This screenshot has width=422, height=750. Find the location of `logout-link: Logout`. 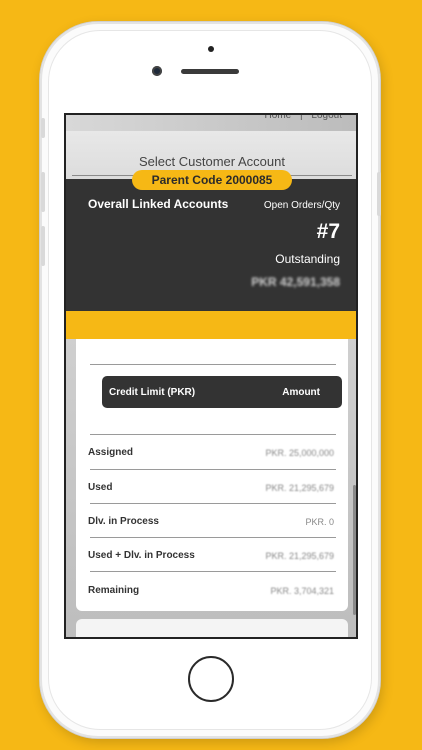

logout-link: Logout is located at coordinates (326, 118).